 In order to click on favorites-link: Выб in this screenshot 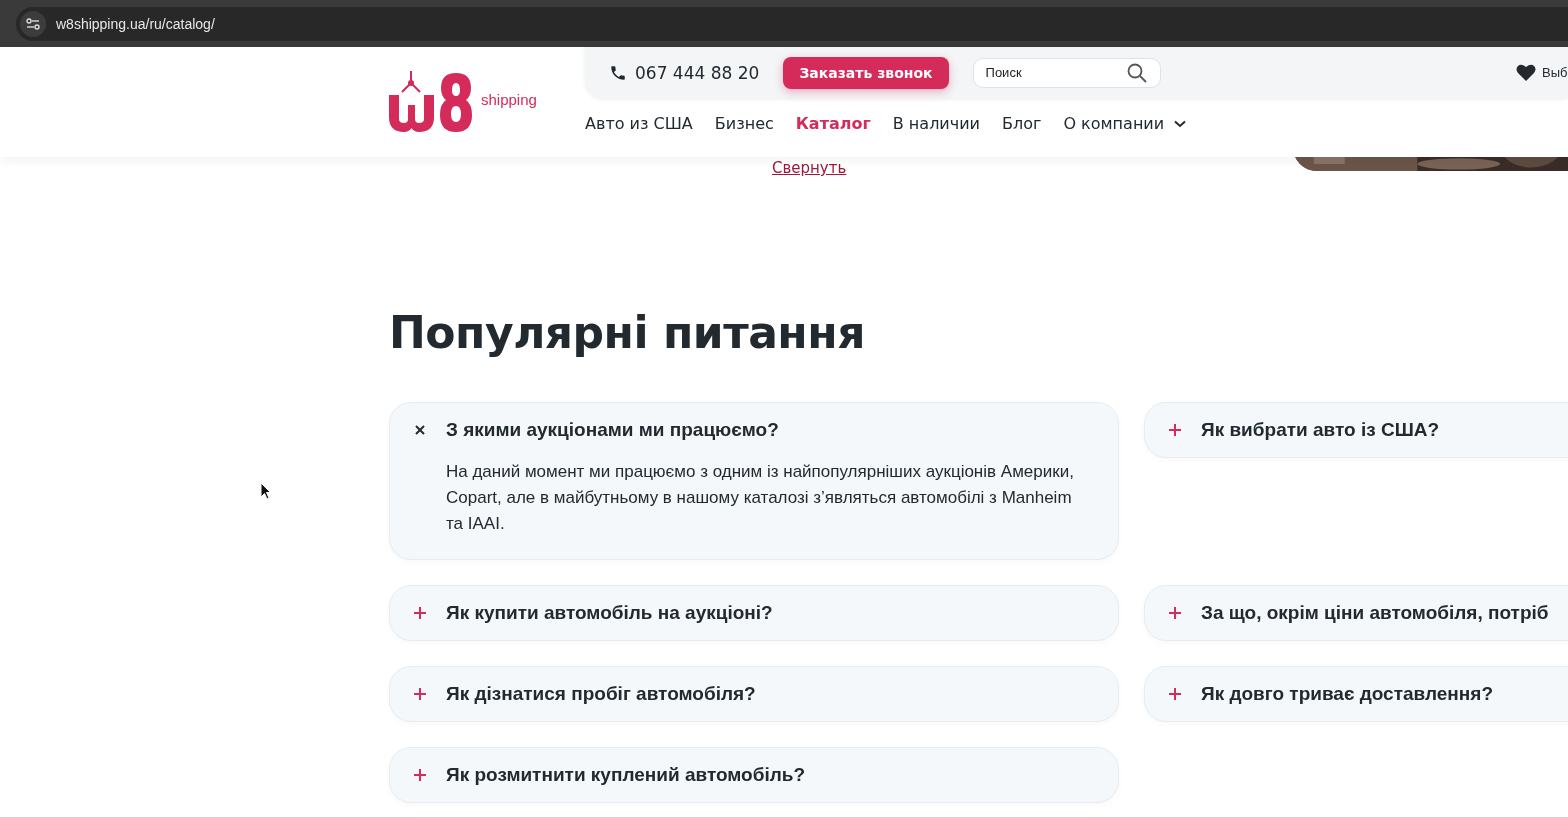, I will do `click(1555, 72)`.